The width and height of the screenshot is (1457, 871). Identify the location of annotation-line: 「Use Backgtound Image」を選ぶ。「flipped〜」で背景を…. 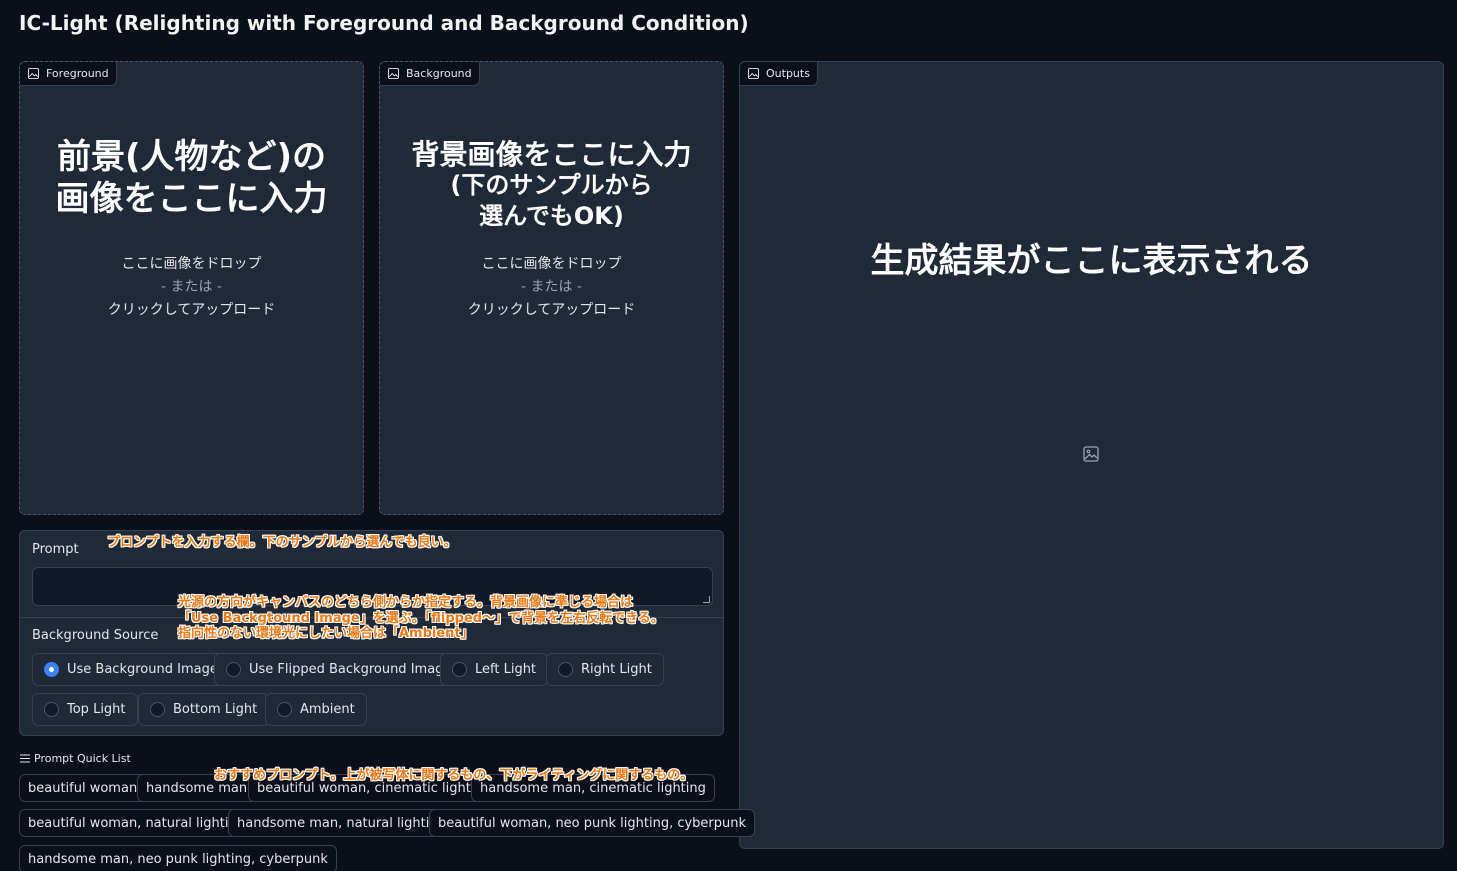
(421, 618).